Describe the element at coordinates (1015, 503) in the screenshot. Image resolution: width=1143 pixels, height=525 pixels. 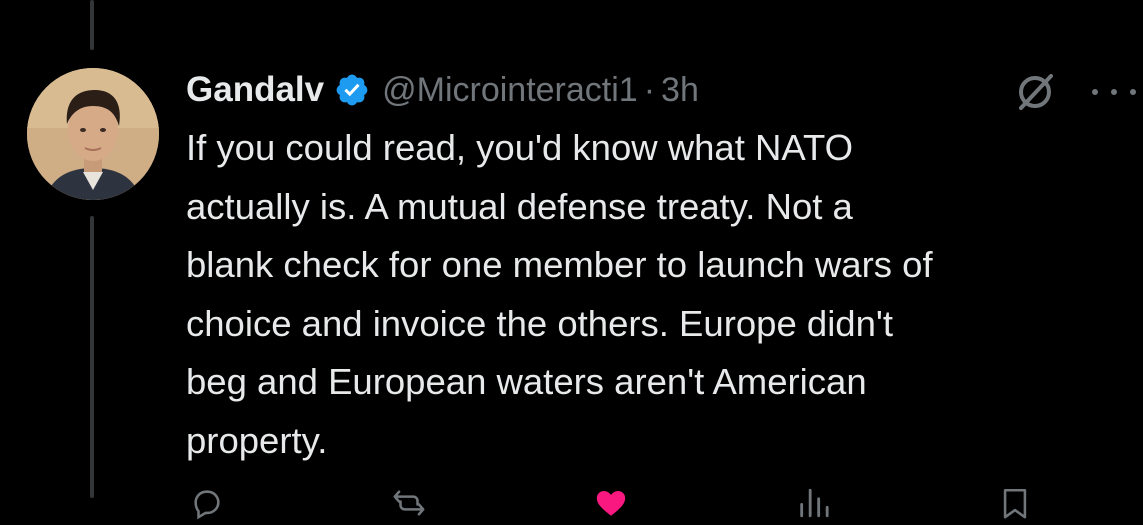
I see `bookmark-icon` at that location.